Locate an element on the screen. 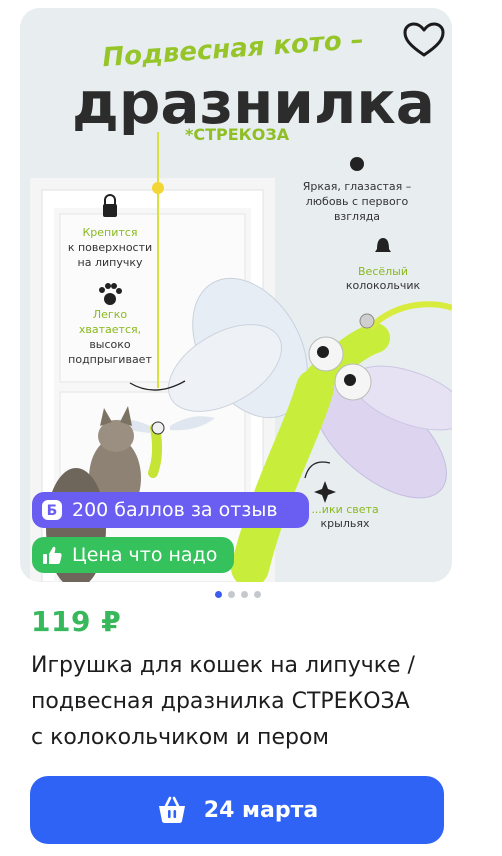 This screenshot has height=856, width=502. bonus-b-icon: Б is located at coordinates (52, 510).